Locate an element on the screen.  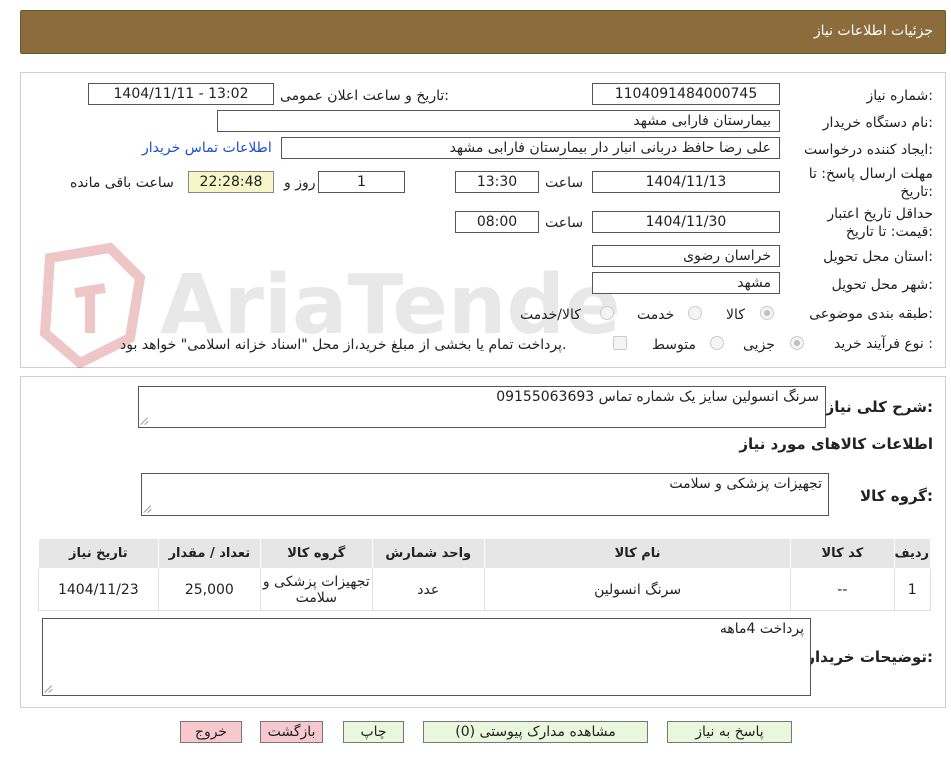
remaining-time-field: 22:28:48 is located at coordinates (231, 182).